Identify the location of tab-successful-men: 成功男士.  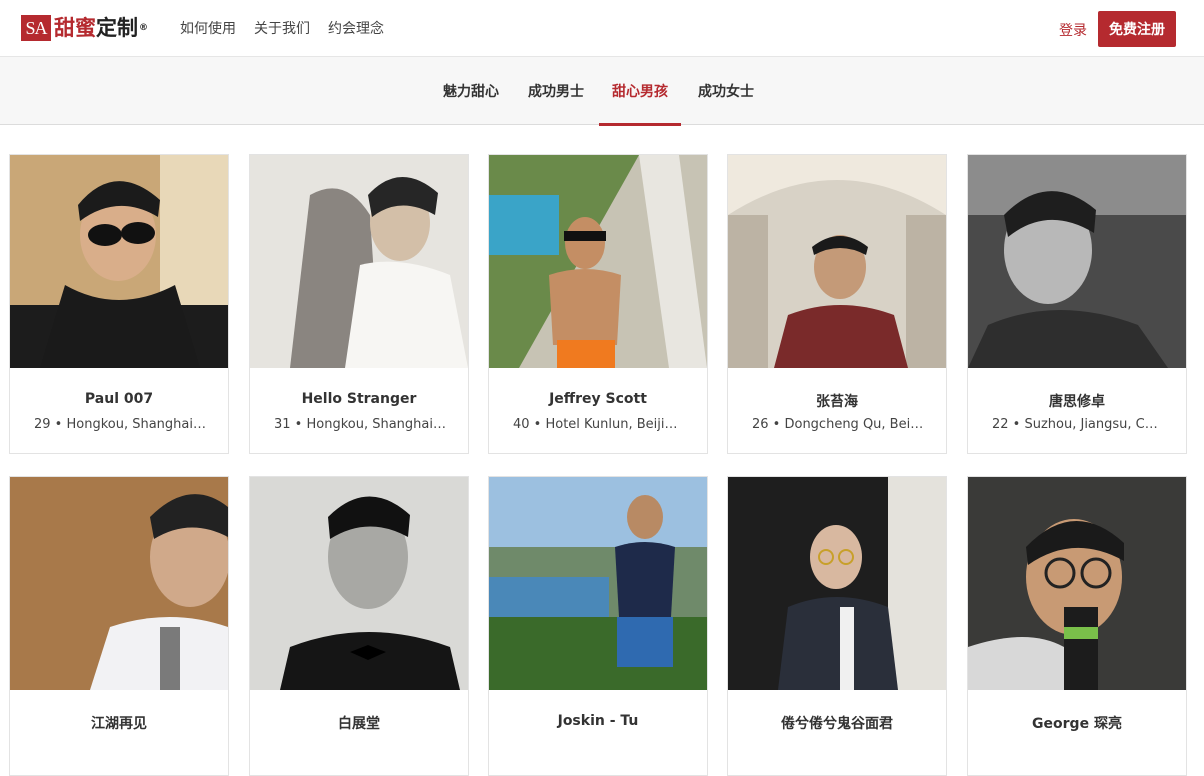
(556, 91).